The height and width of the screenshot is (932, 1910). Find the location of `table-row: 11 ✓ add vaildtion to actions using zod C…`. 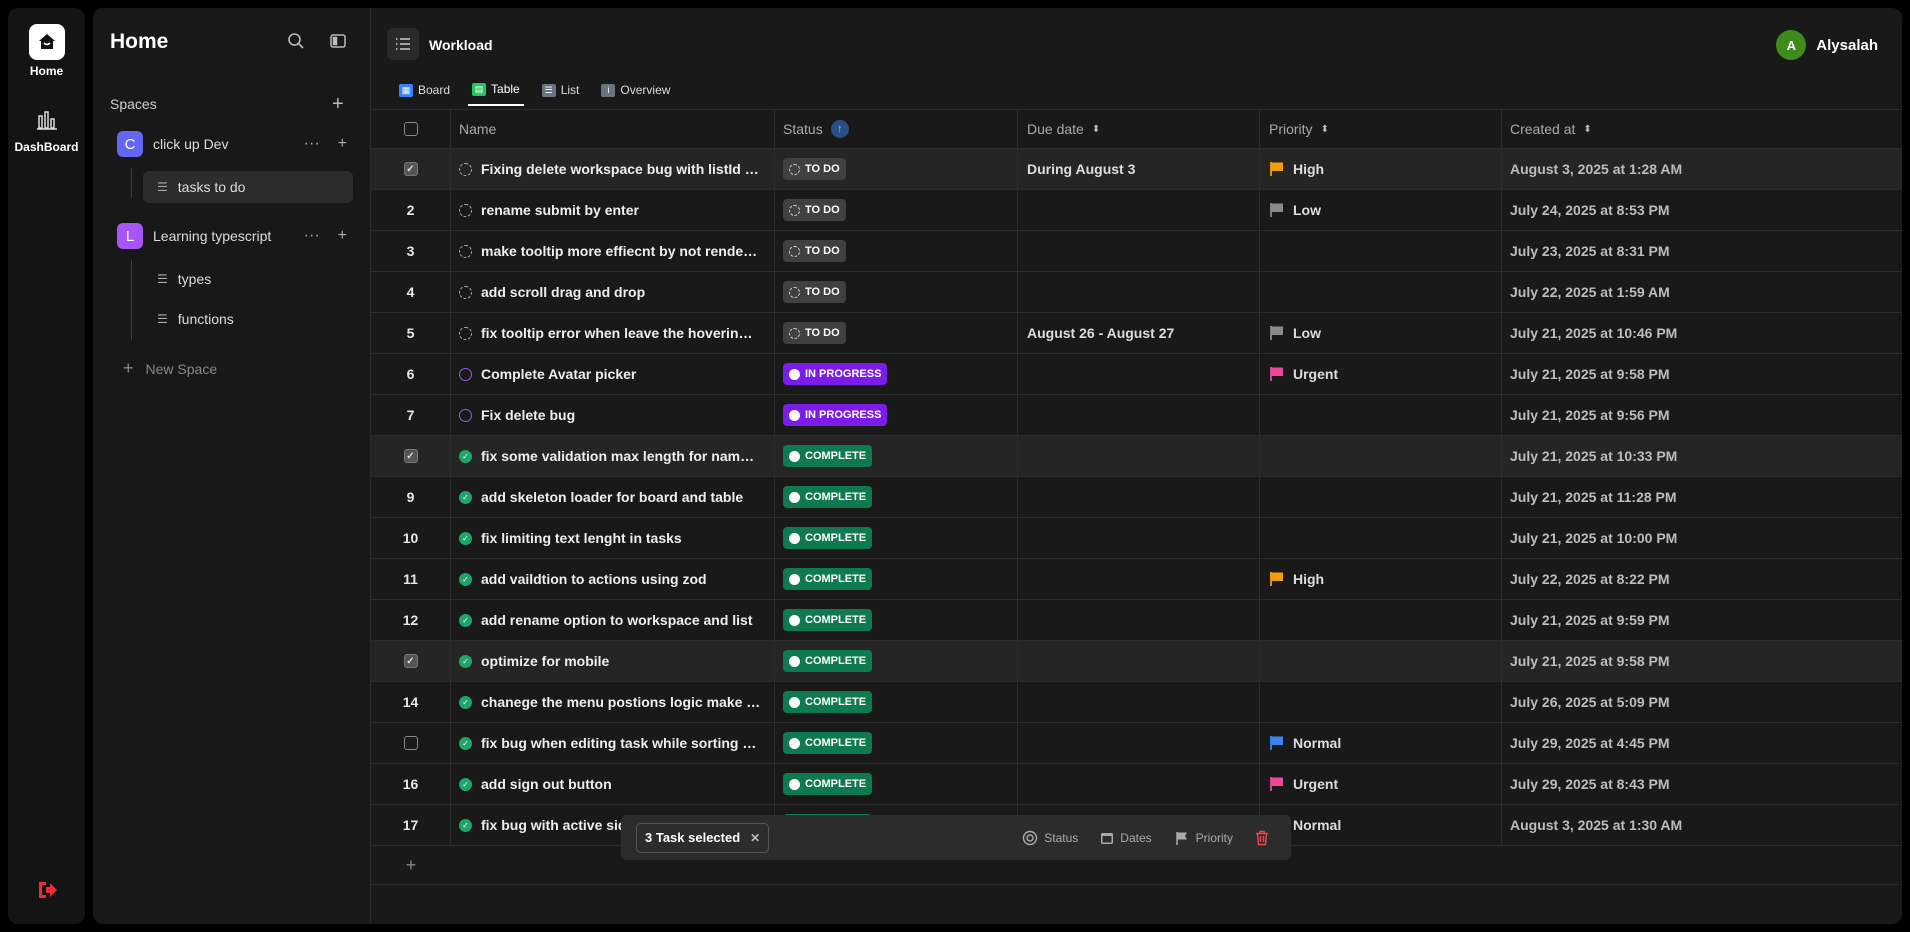

table-row: 11 ✓ add vaildtion to actions using zod C… is located at coordinates (1136, 579).